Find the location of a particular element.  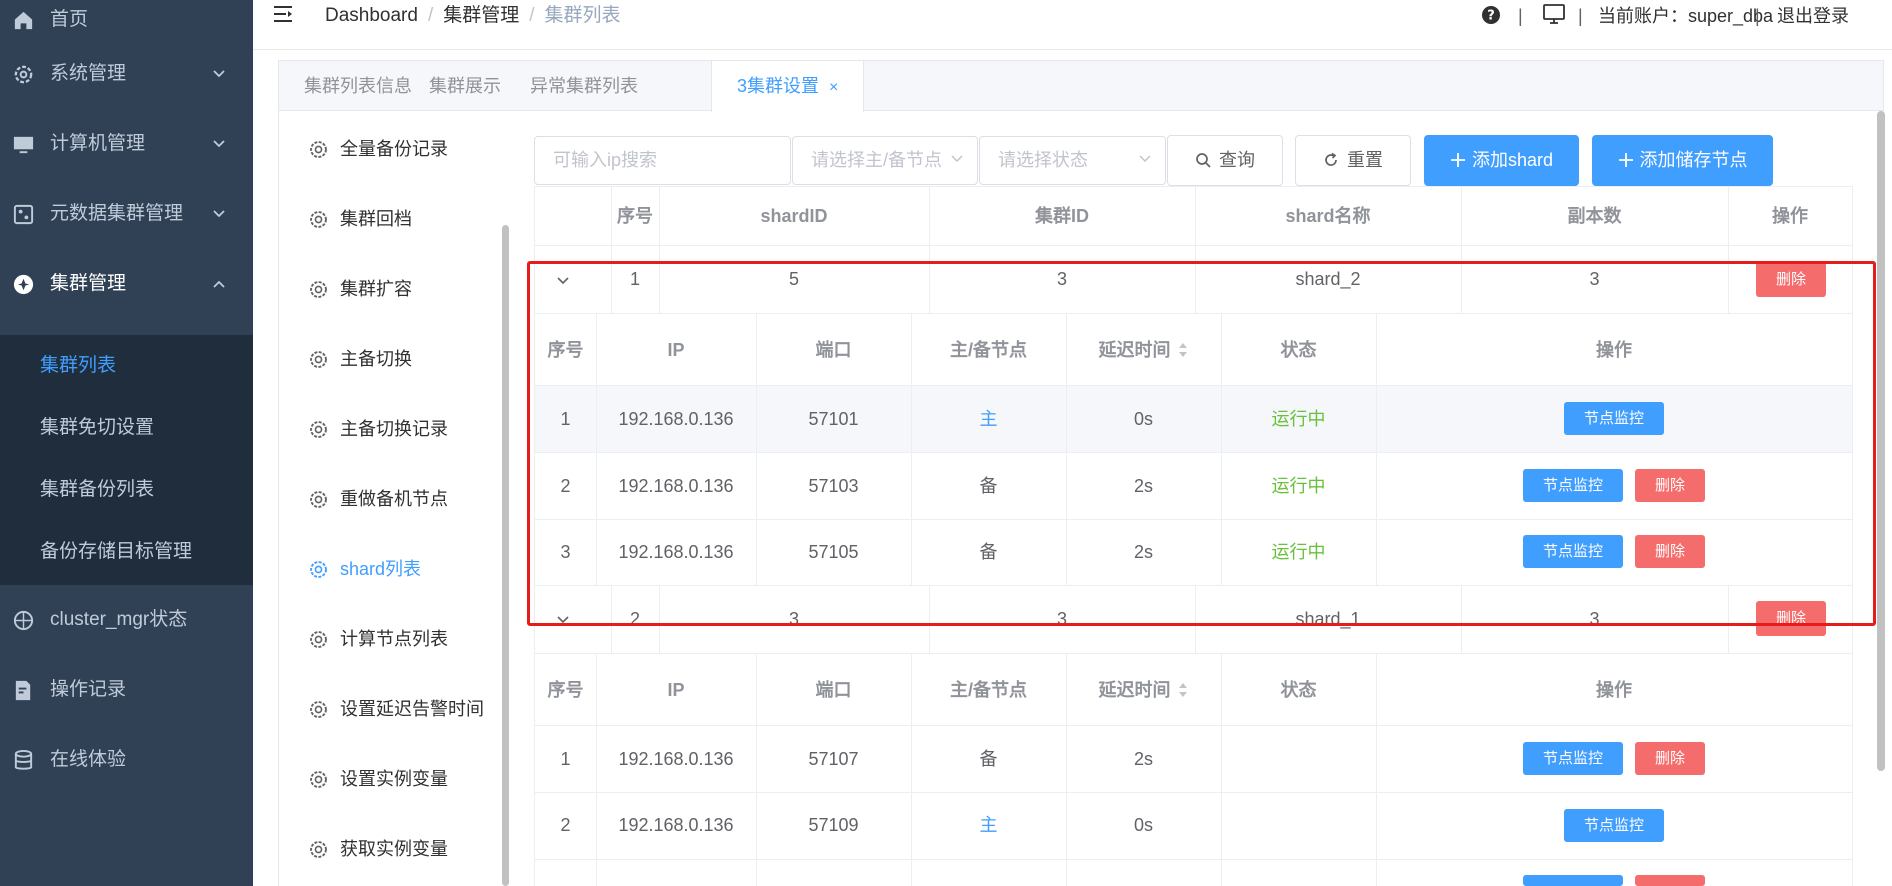

submenu-item-cluster-list: 集群列表 is located at coordinates (126, 366).